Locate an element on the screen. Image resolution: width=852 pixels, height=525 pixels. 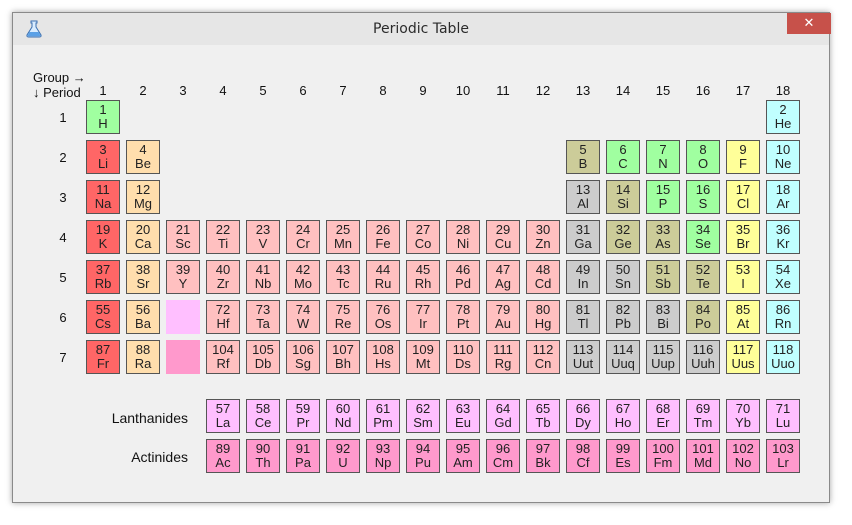
element-cell: 97 Bk is located at coordinates (543, 456).